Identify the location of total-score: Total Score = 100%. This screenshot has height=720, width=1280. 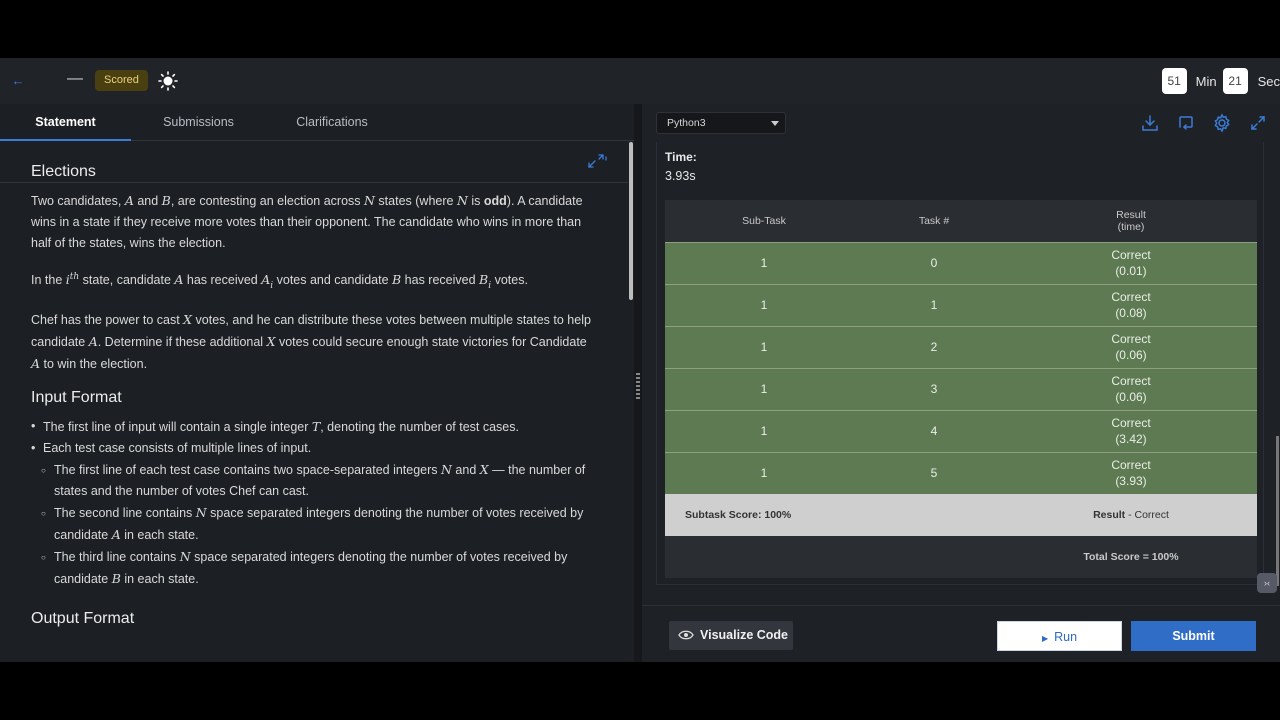
(1131, 557).